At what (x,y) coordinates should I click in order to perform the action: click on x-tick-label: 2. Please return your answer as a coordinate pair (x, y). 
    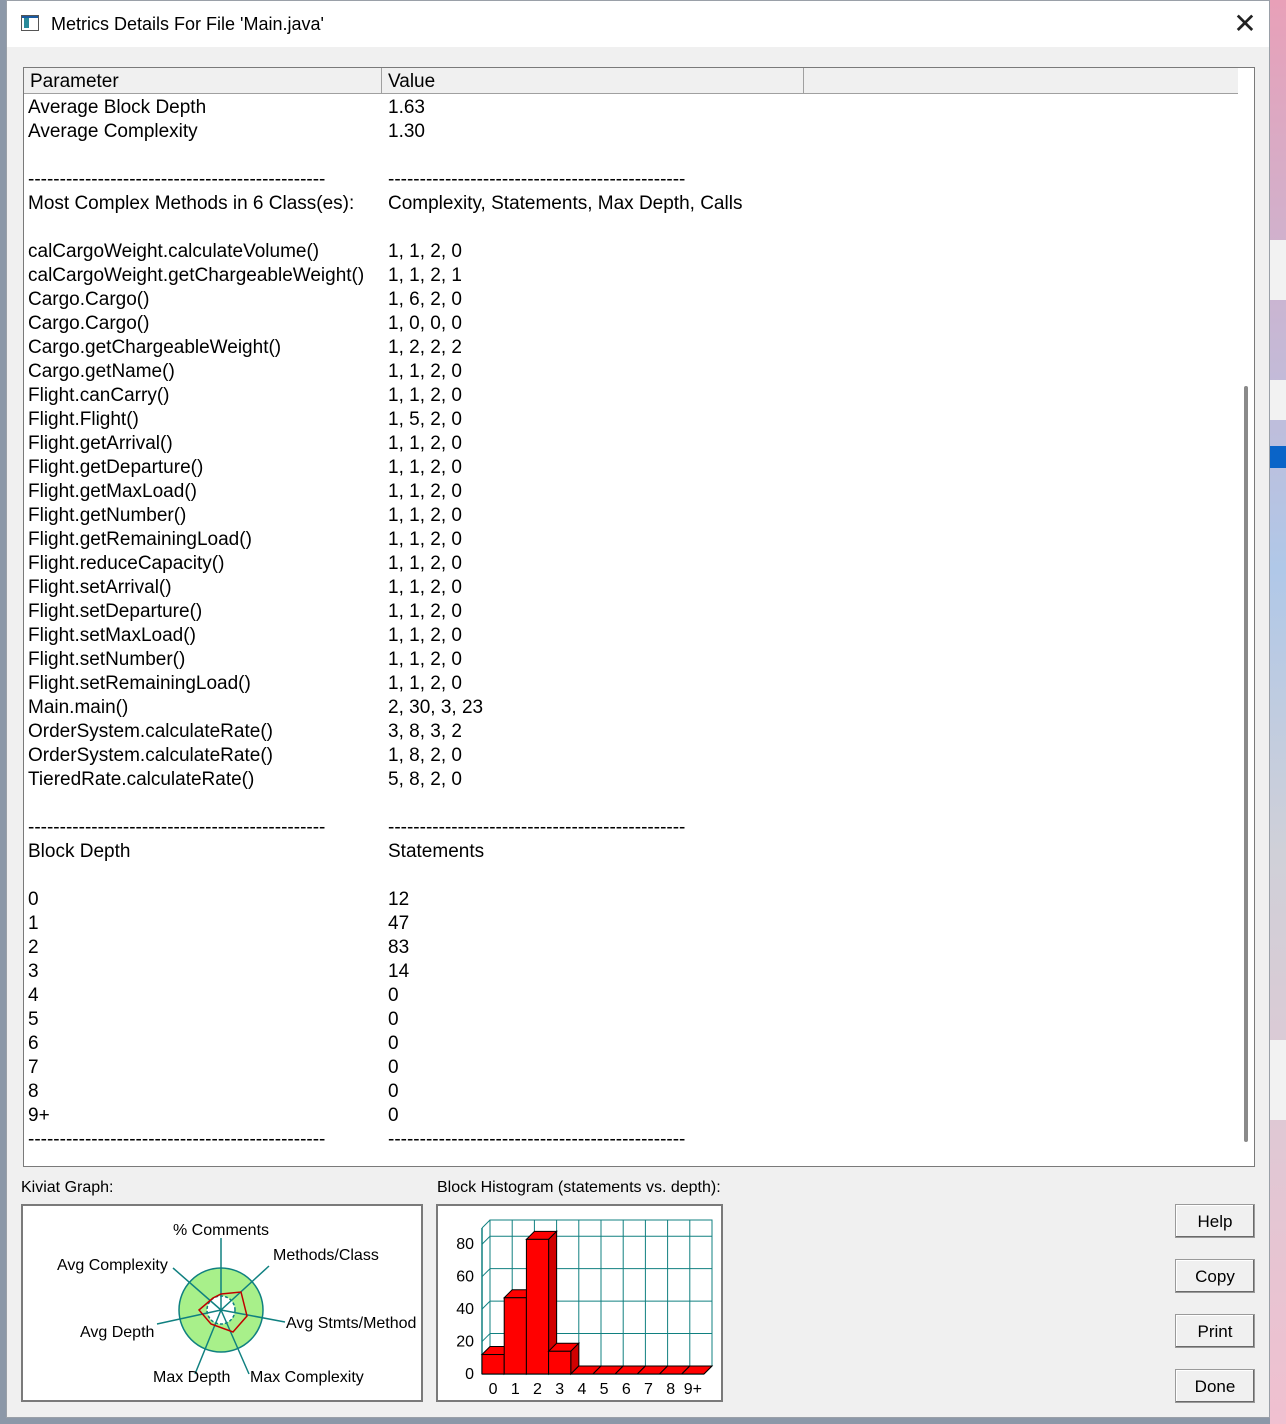
    Looking at the image, I should click on (537, 1389).